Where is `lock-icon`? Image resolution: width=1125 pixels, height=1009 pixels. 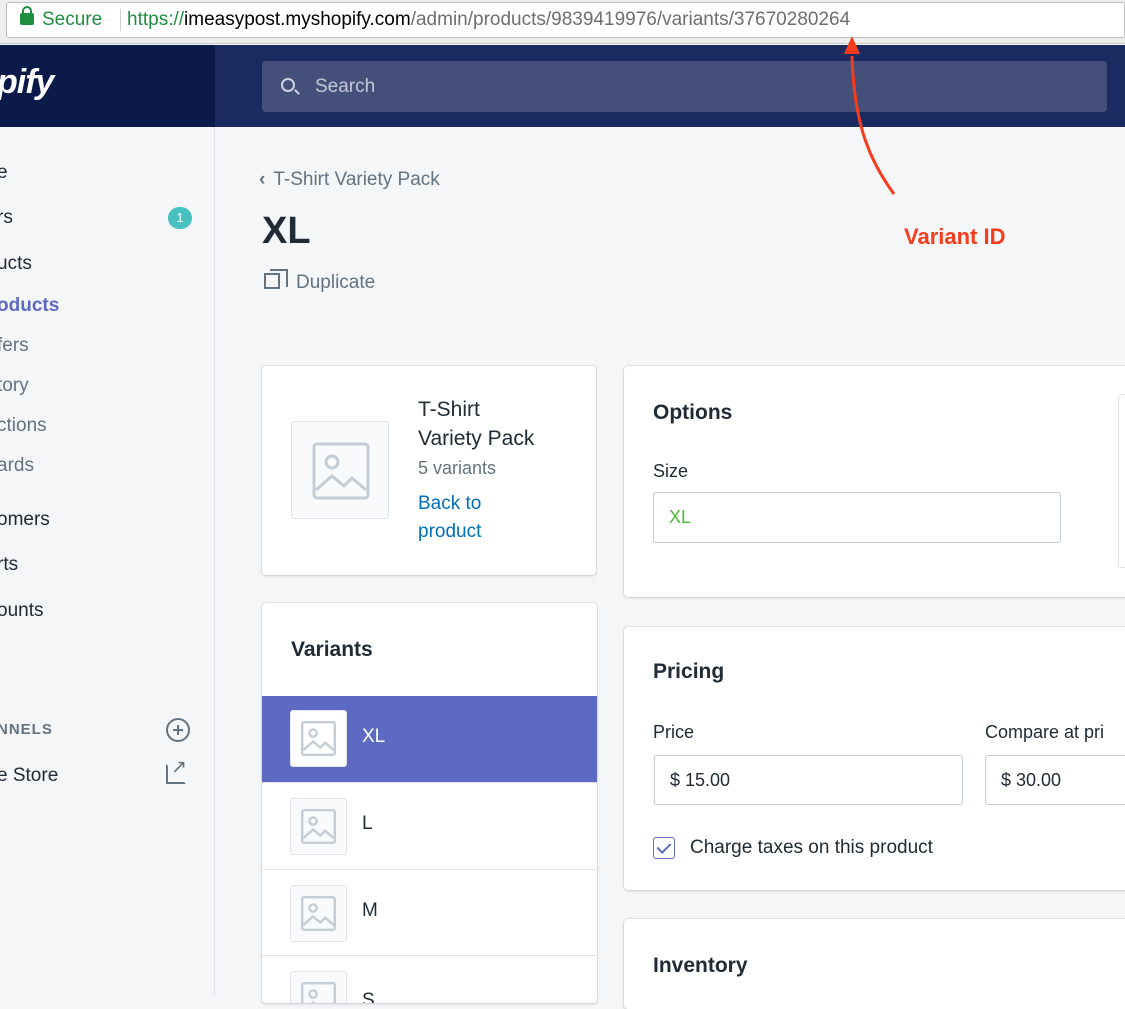
lock-icon is located at coordinates (27, 15).